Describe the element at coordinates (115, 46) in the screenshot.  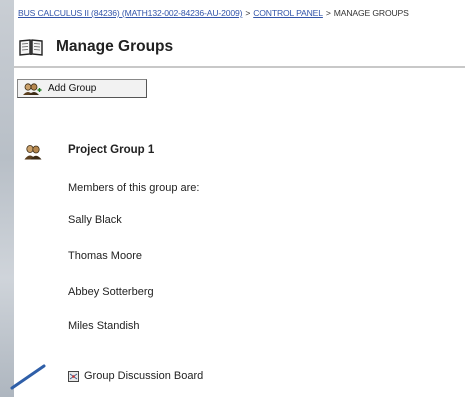
I see `page-title: Manage Groups` at that location.